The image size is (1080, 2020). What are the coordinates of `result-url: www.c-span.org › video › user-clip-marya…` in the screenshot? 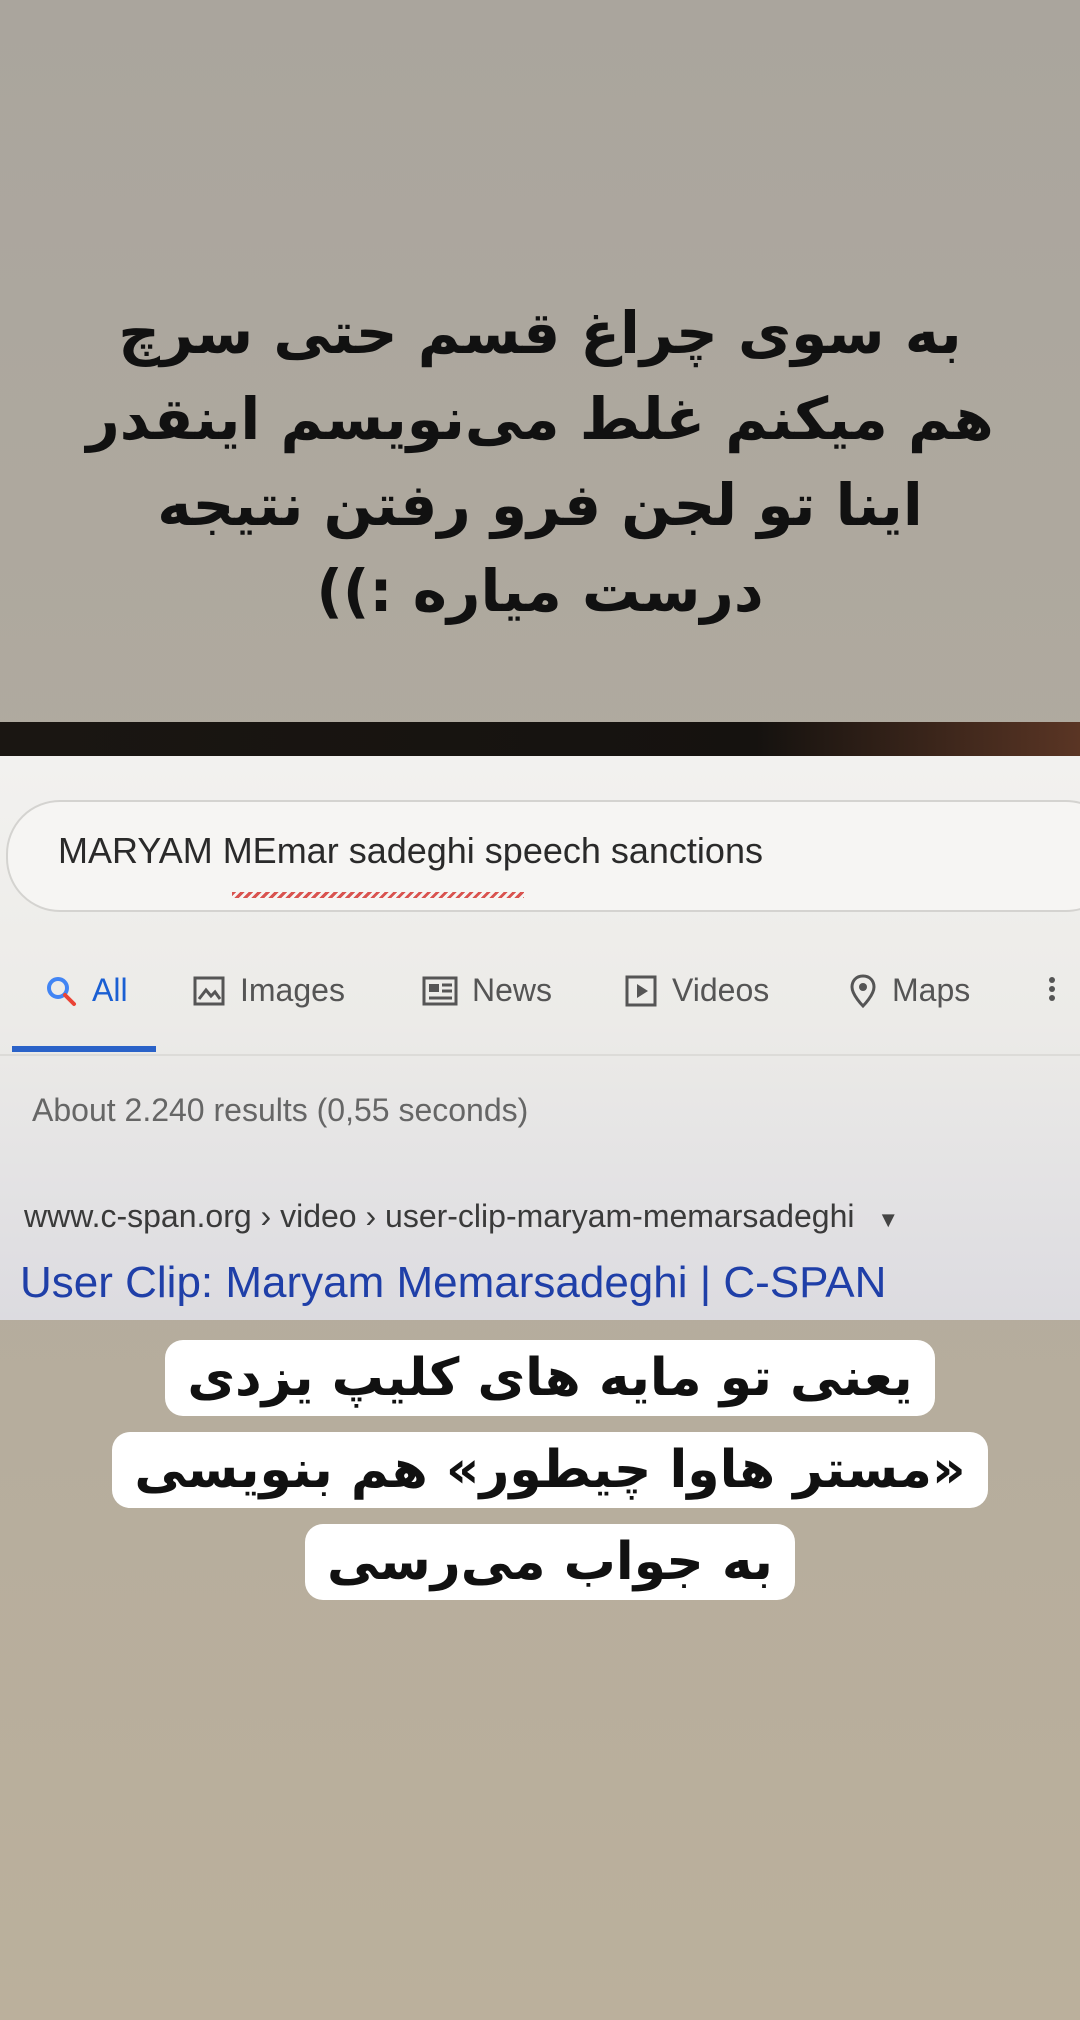 It's located at (461, 1216).